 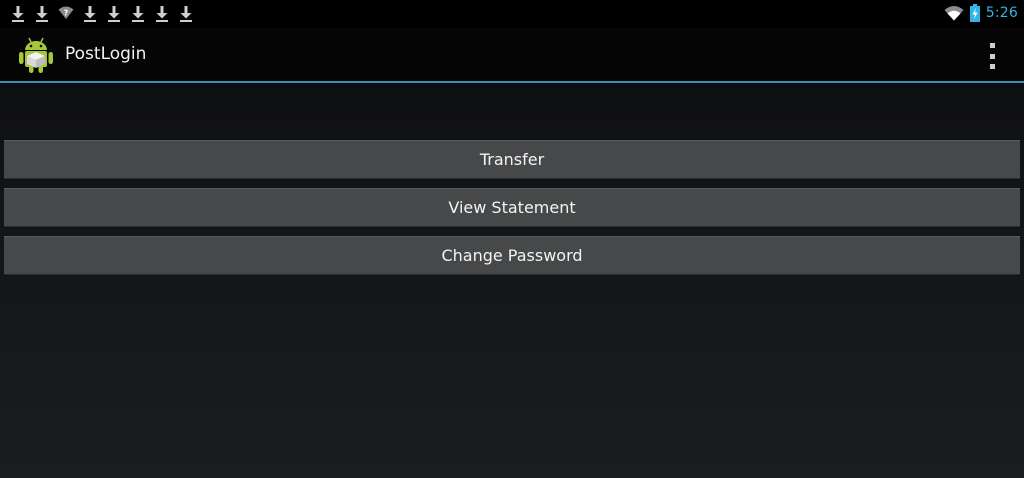 What do you see at coordinates (981, 13) in the screenshot?
I see `system-status: 5:26` at bounding box center [981, 13].